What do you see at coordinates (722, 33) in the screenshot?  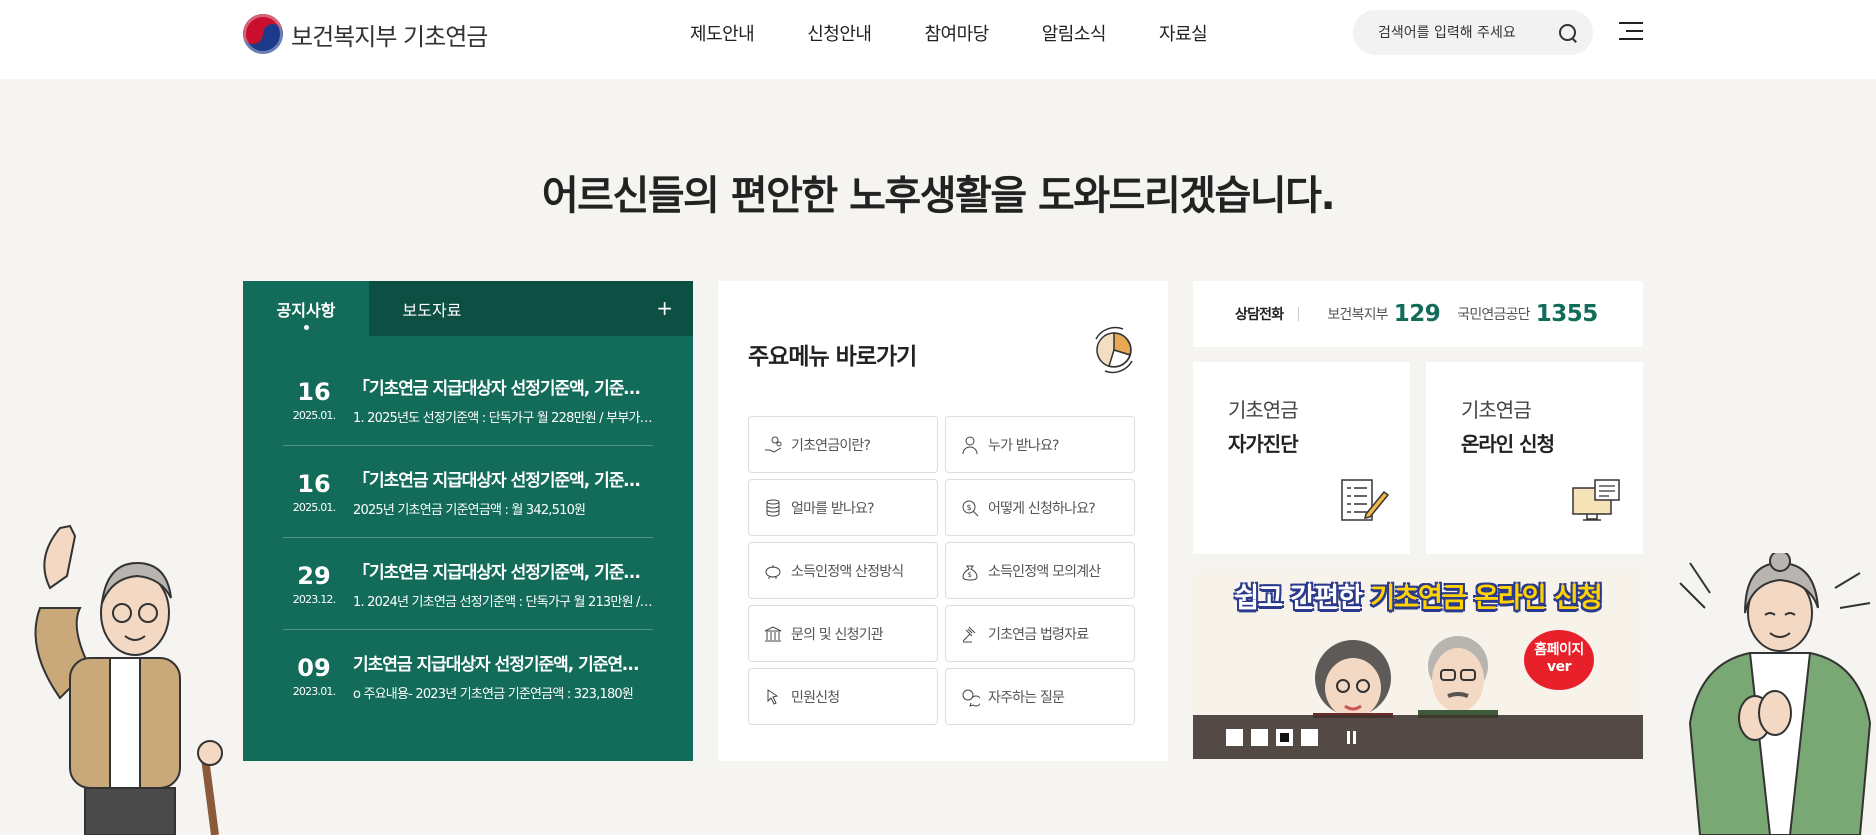 I see `nav-item-system-guide: 제도안내` at bounding box center [722, 33].